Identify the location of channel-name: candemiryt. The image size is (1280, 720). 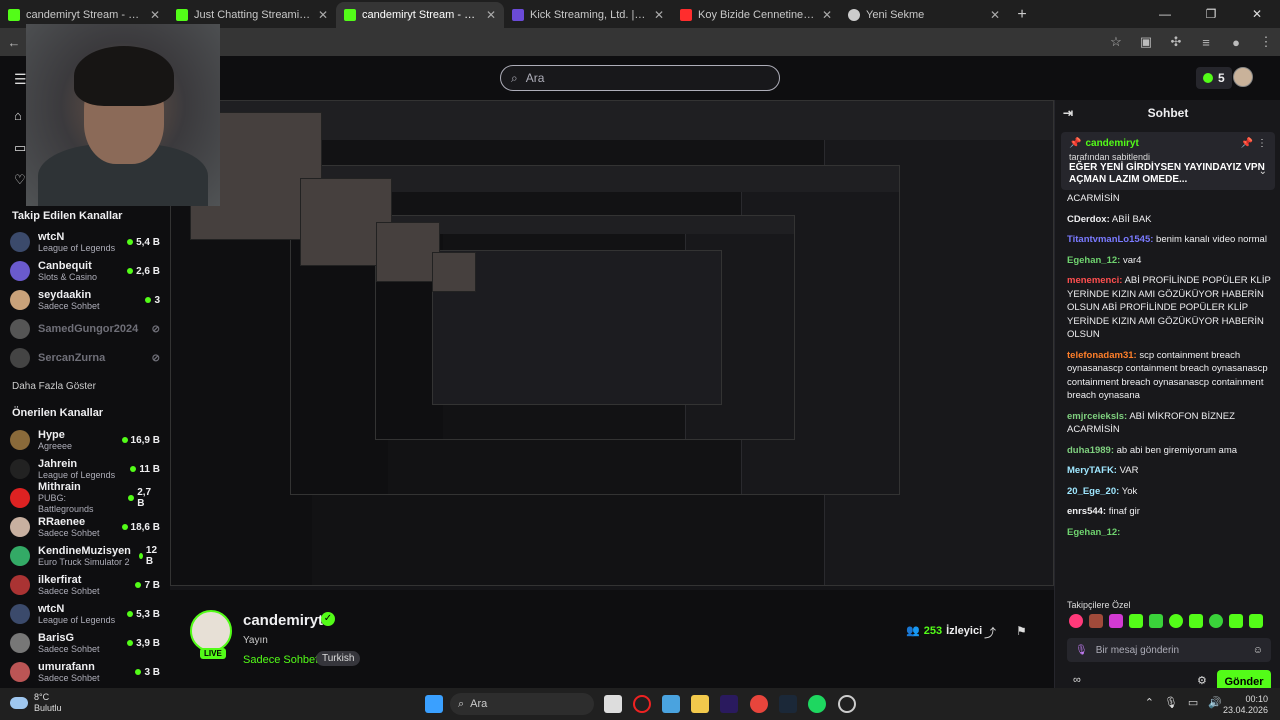
(283, 620).